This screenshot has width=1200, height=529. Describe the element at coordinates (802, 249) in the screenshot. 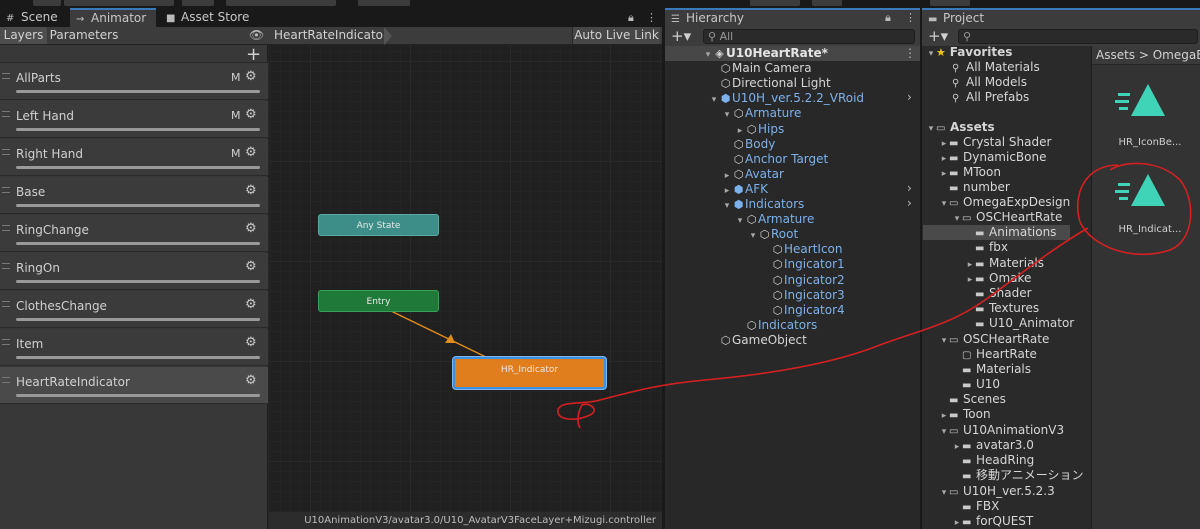

I see `hierarchy-item: ⬡ HeartIcon` at that location.